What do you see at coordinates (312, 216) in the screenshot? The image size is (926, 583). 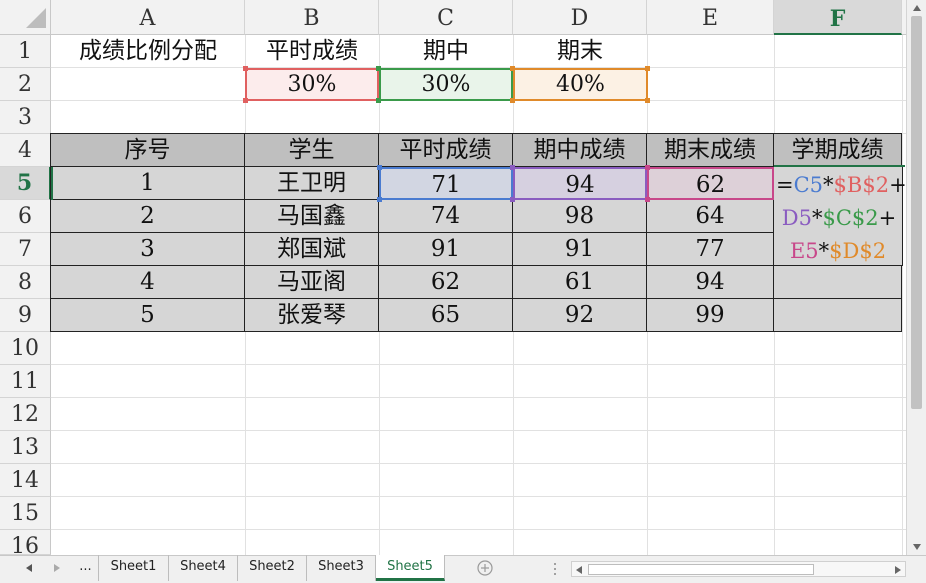 I see `table-cell-student: 马国鑫` at bounding box center [312, 216].